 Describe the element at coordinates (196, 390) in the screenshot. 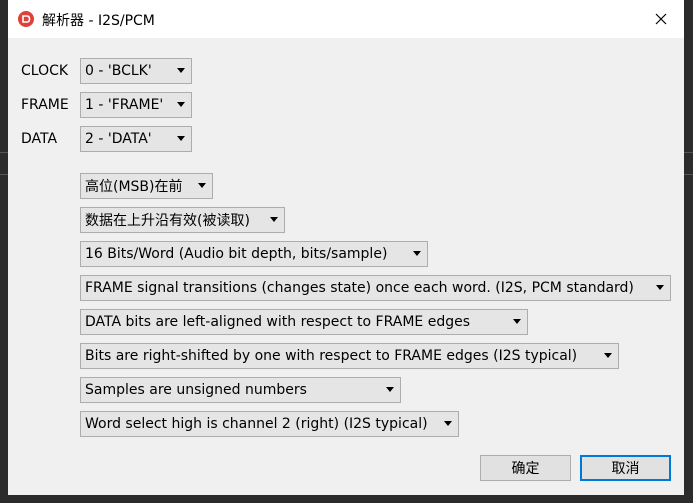

I see `sign-value: Samples are unsigned numbers` at that location.